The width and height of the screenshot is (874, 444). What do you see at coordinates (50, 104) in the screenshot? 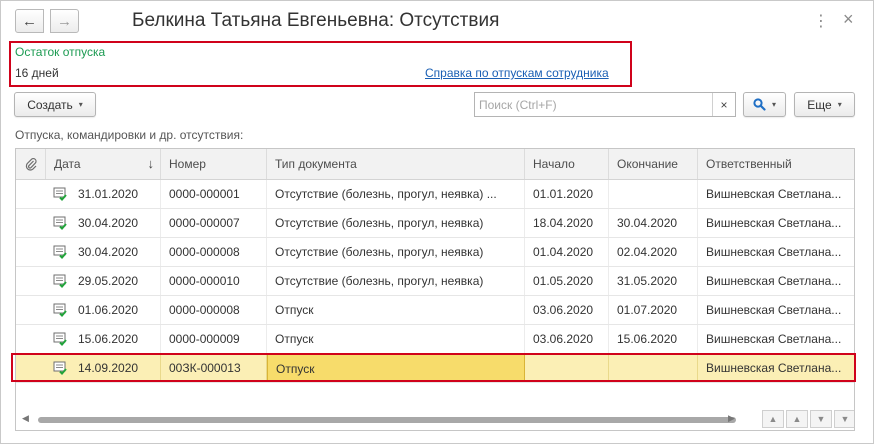
I see `create-button-label: Создать` at bounding box center [50, 104].